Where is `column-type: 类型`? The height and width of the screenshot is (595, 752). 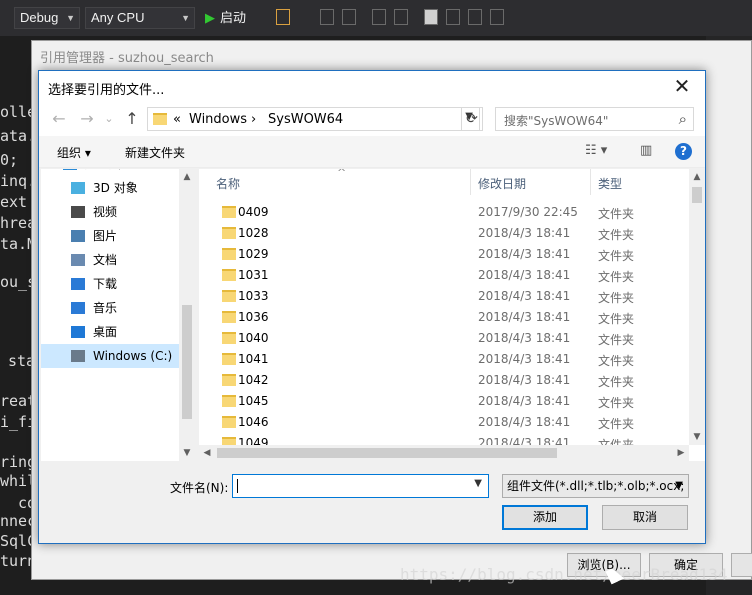 column-type: 类型 is located at coordinates (610, 183).